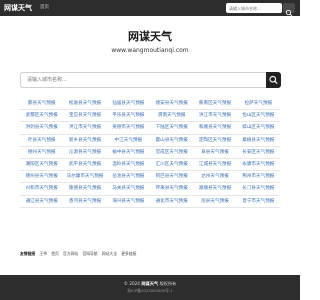  Describe the element at coordinates (214, 127) in the screenshot. I see `city-link: 和顺县天气预报` at that location.